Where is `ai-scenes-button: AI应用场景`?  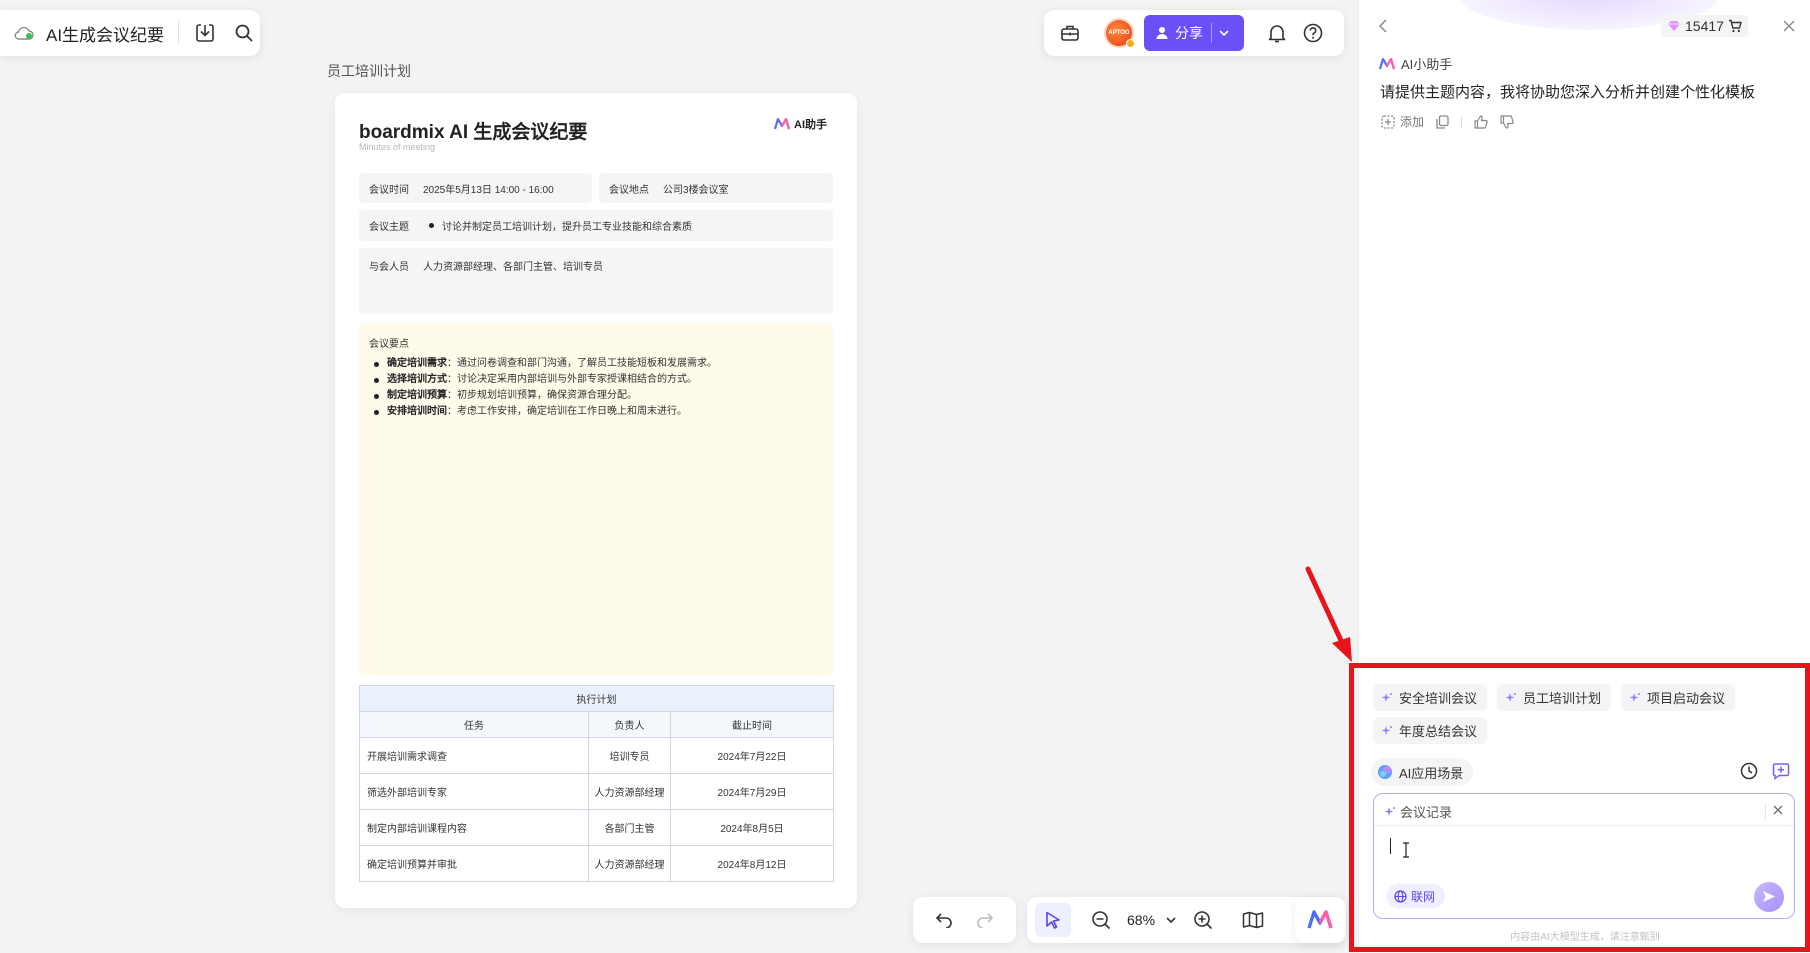 ai-scenes-button: AI应用场景 is located at coordinates (1422, 772).